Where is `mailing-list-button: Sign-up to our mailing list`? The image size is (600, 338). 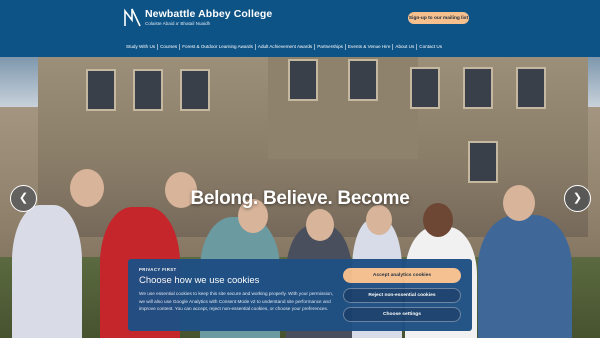 mailing-list-button: Sign-up to our mailing list is located at coordinates (438, 18).